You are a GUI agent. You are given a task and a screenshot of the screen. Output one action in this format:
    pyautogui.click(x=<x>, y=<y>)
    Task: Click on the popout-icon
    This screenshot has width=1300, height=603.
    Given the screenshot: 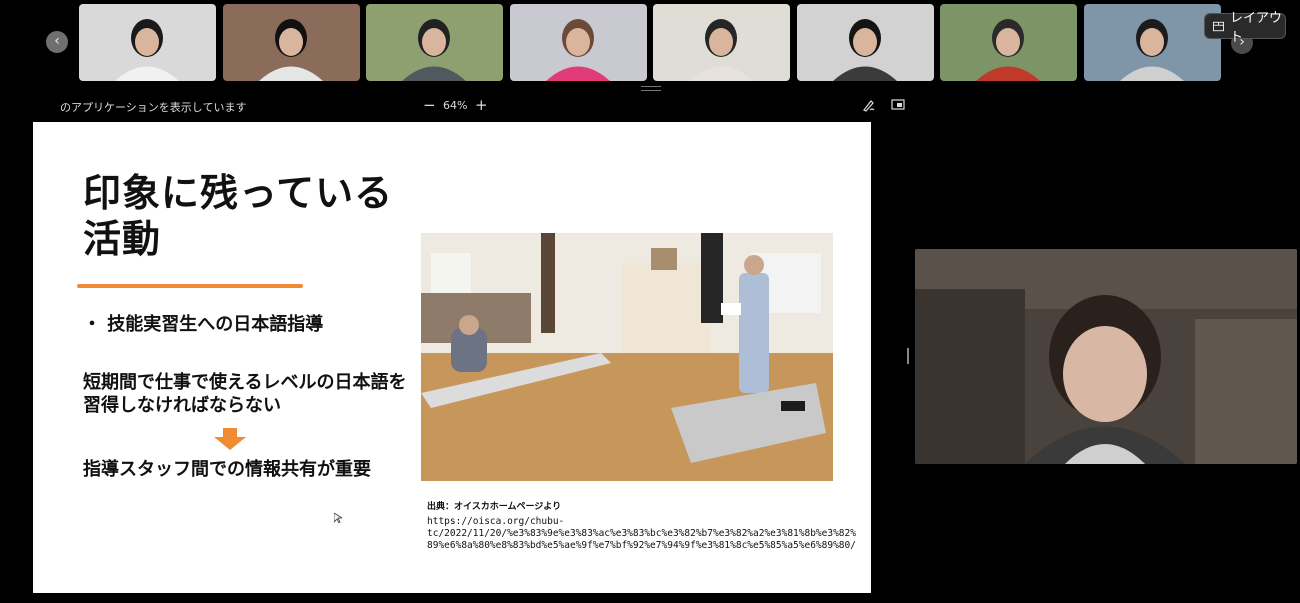 What is the action you would take?
    pyautogui.click(x=898, y=105)
    